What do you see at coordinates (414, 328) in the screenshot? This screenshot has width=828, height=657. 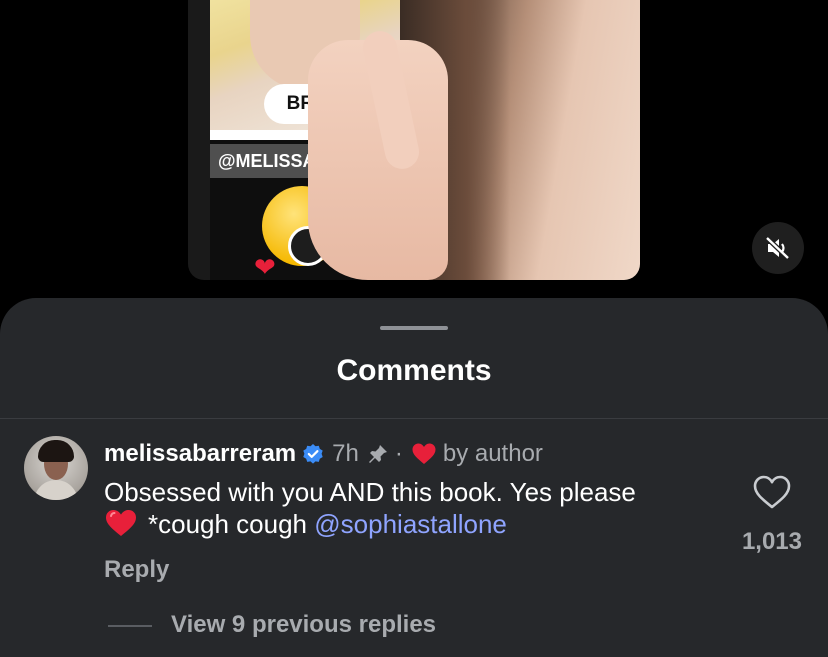 I see `sheet-grabber` at bounding box center [414, 328].